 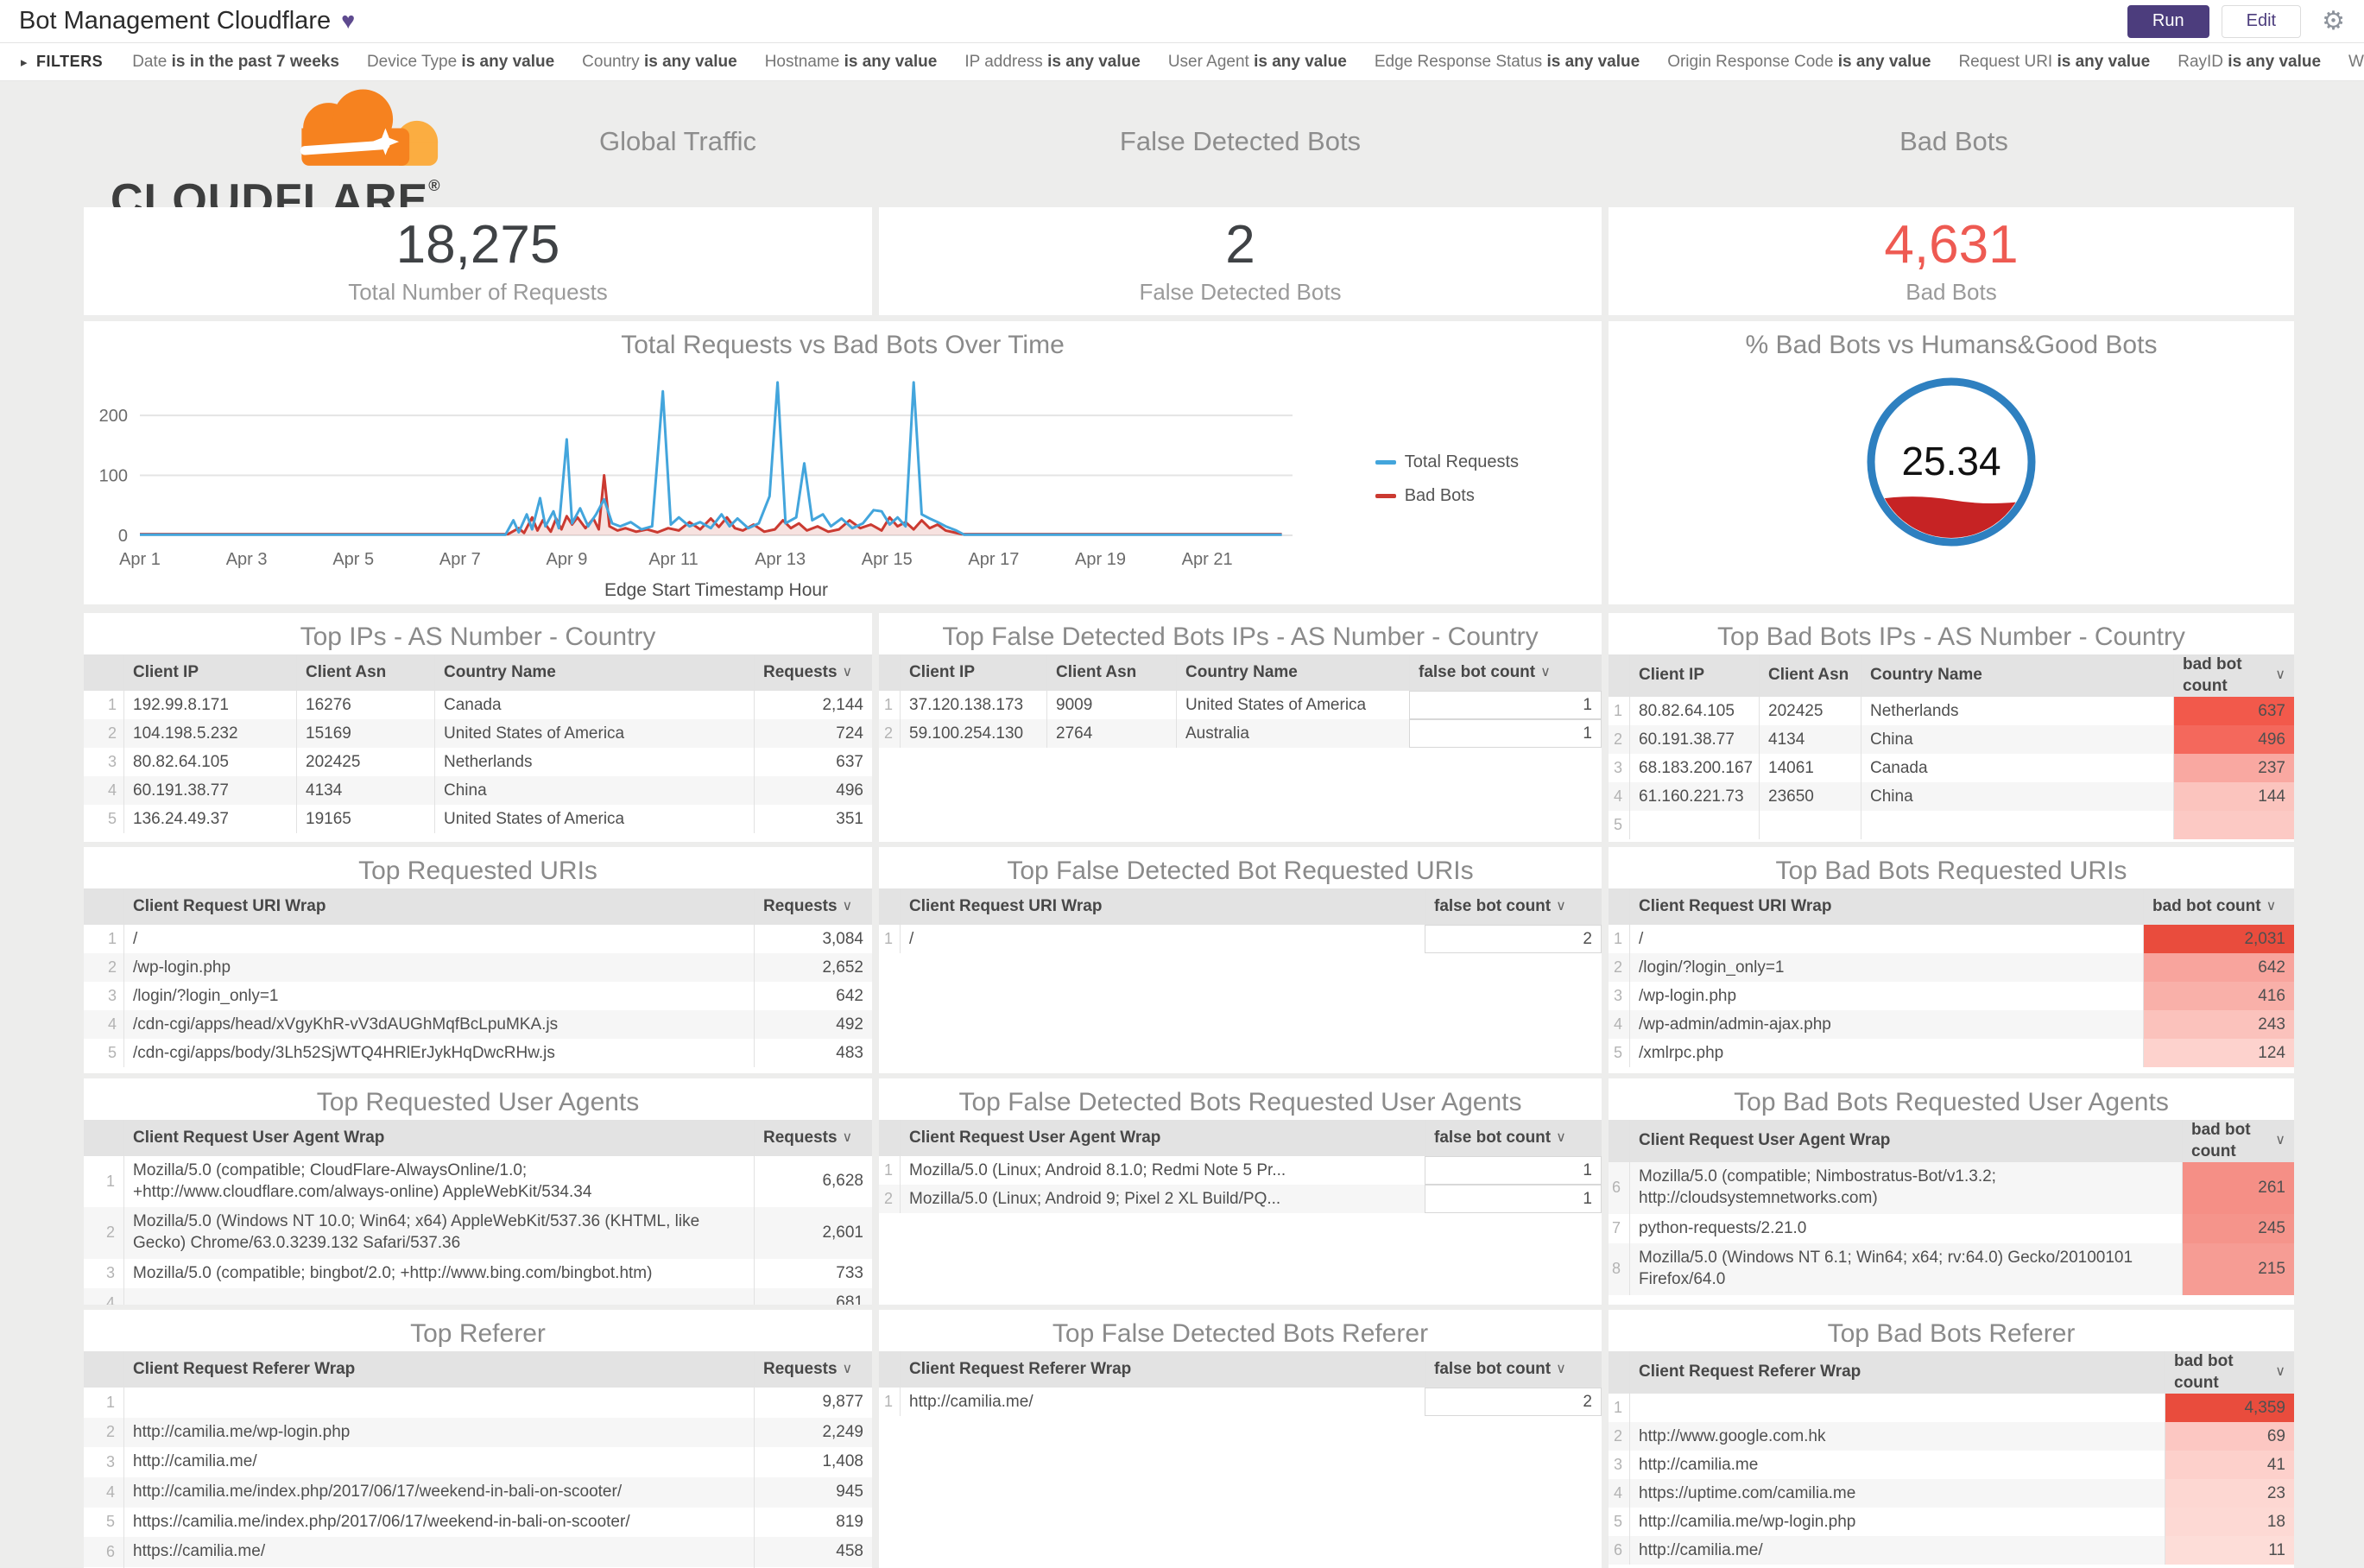 What do you see at coordinates (478, 790) in the screenshot?
I see `table-row: 4 60.191.38.77 4134 China 496` at bounding box center [478, 790].